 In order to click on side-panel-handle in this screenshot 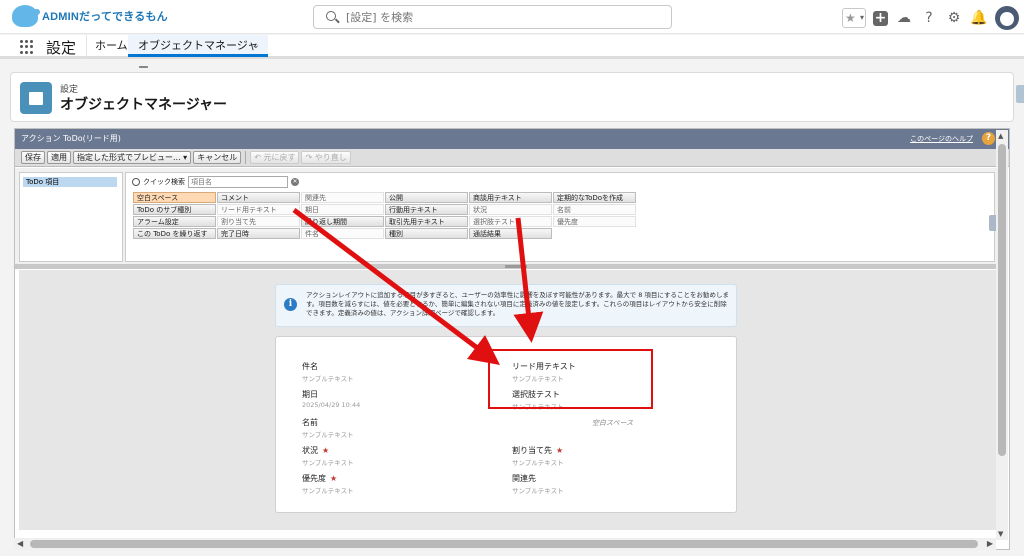, I will do `click(1020, 94)`.